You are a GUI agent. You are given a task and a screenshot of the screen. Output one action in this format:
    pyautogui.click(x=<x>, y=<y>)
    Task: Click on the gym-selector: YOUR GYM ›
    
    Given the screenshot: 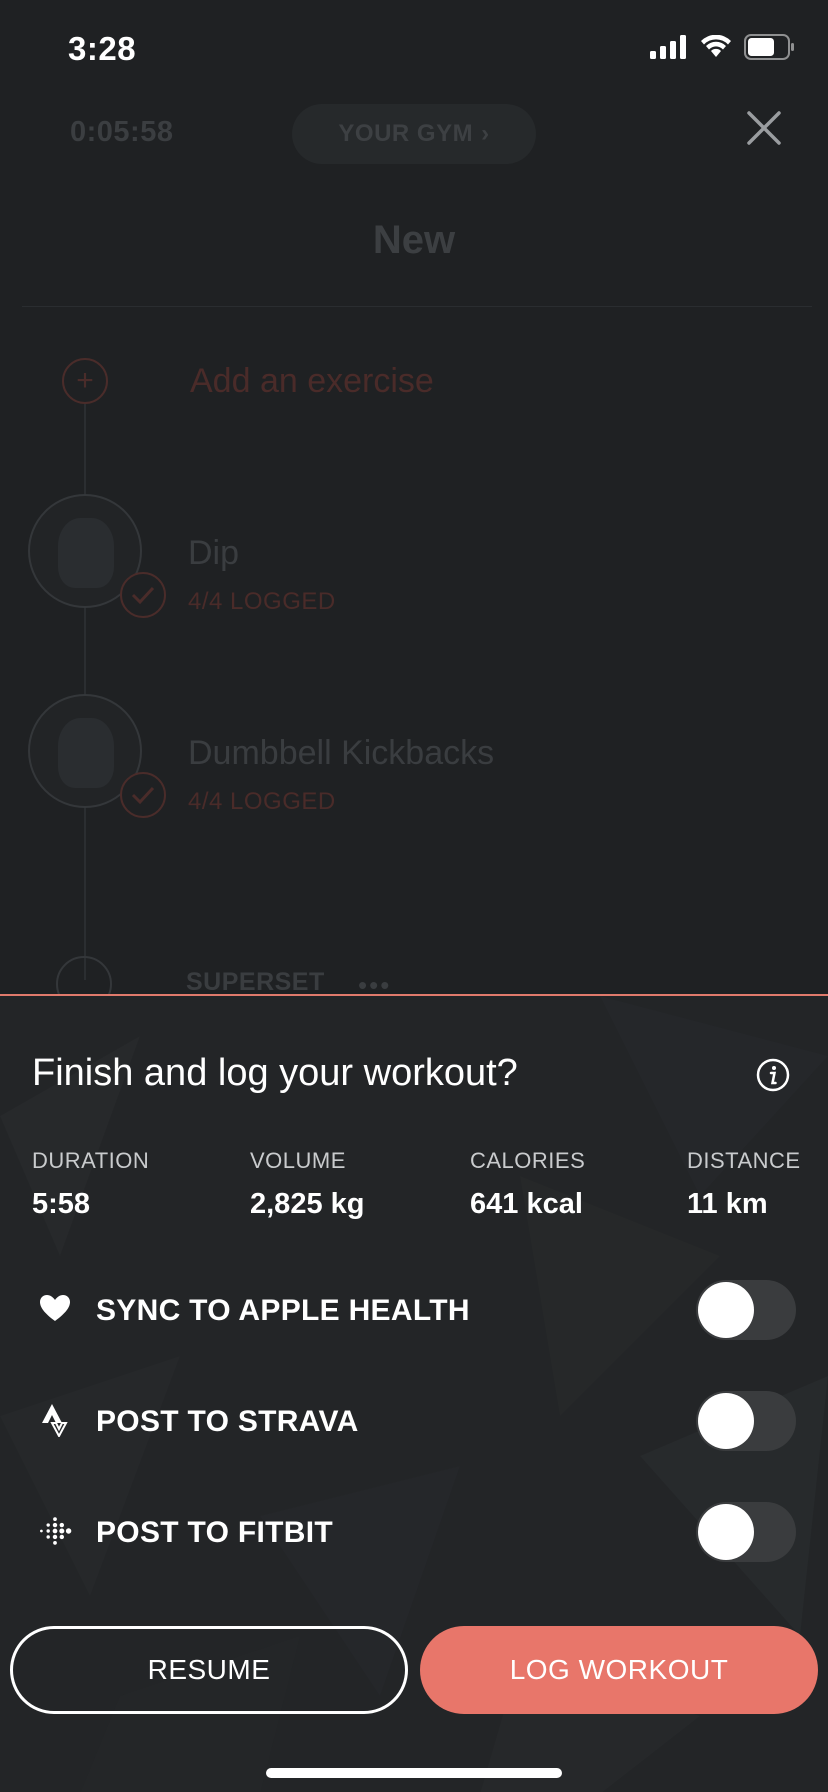 What is the action you would take?
    pyautogui.click(x=414, y=134)
    